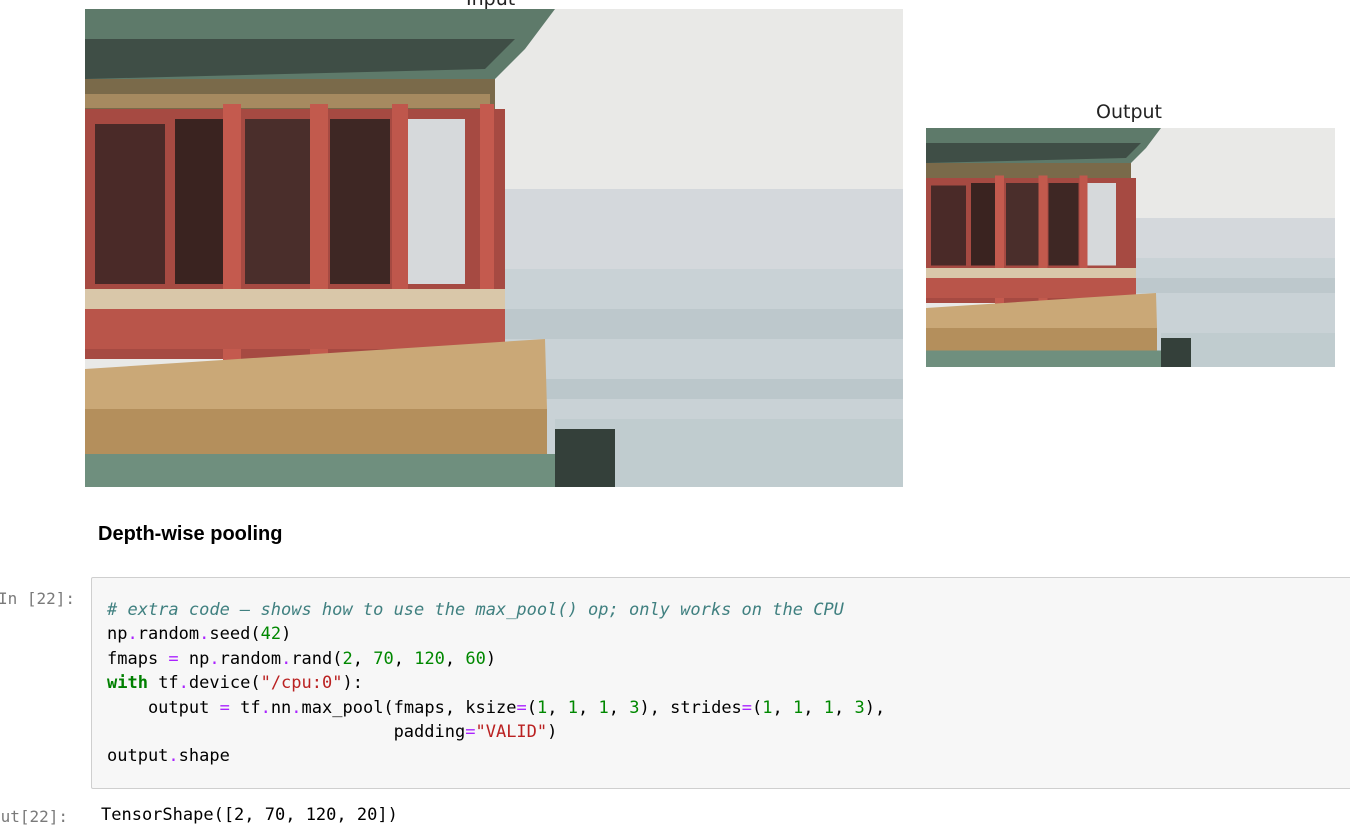 The height and width of the screenshot is (832, 1350). I want to click on cell-output: TensorShape([2, 70, 120, 20]), so click(249, 815).